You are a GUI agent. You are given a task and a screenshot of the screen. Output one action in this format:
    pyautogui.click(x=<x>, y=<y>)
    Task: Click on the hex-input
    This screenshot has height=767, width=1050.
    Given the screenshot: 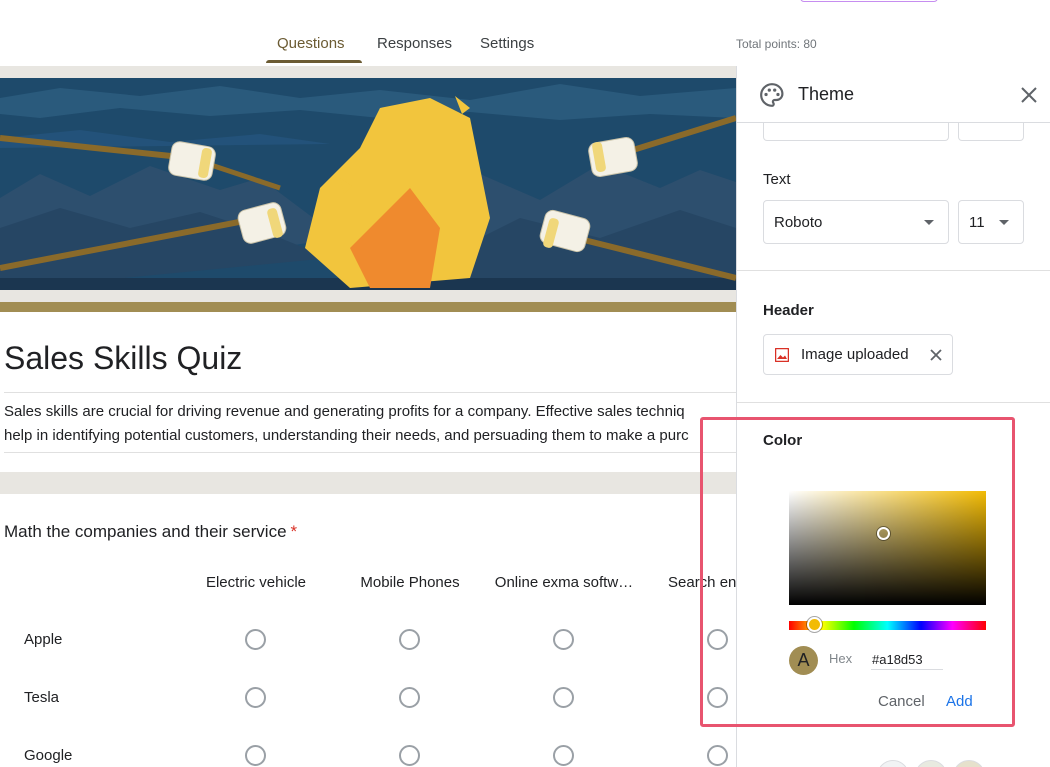 What is the action you would take?
    pyautogui.click(x=907, y=659)
    